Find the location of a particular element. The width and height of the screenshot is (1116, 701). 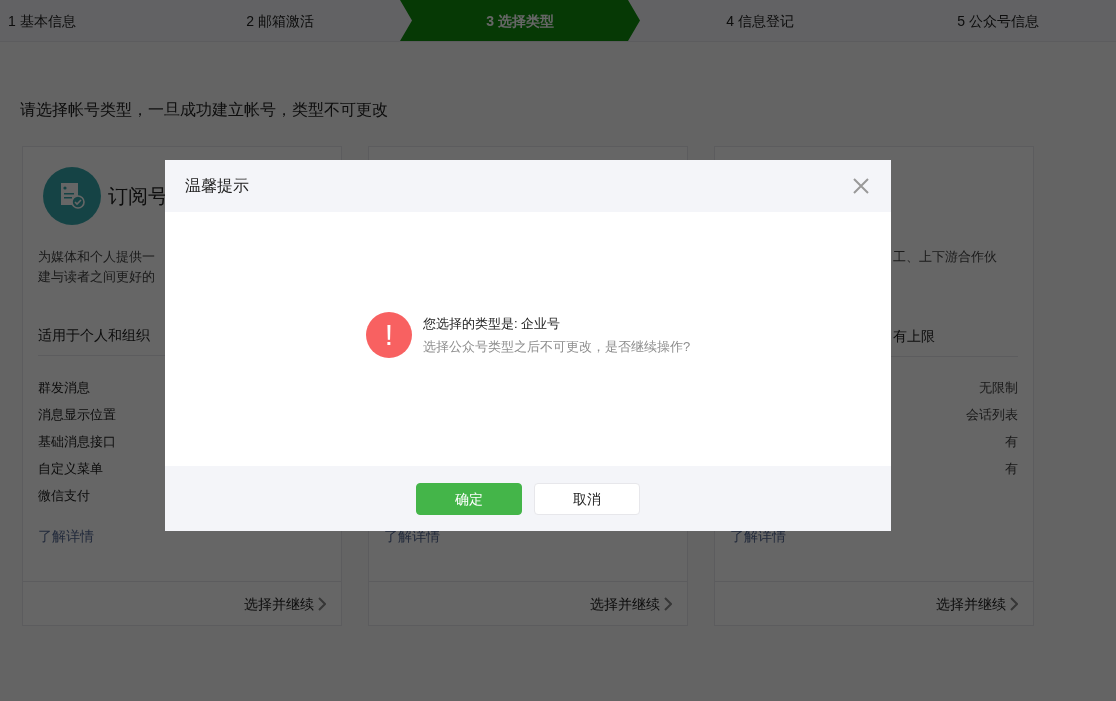

feature-value: 会话列表 is located at coordinates (992, 415).